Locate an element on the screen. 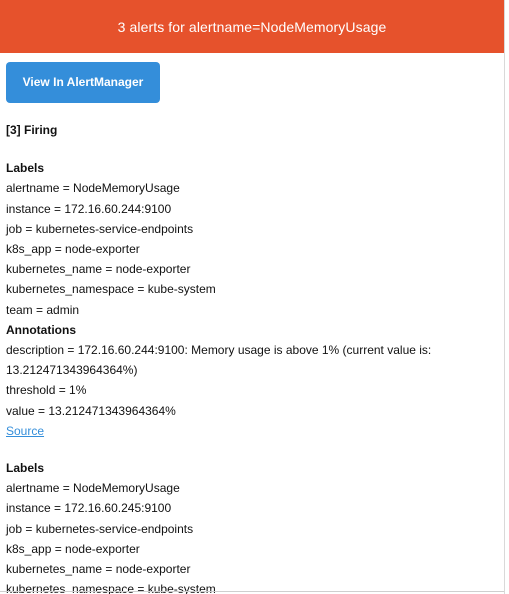  firing-count: [3] Firing is located at coordinates (32, 130).